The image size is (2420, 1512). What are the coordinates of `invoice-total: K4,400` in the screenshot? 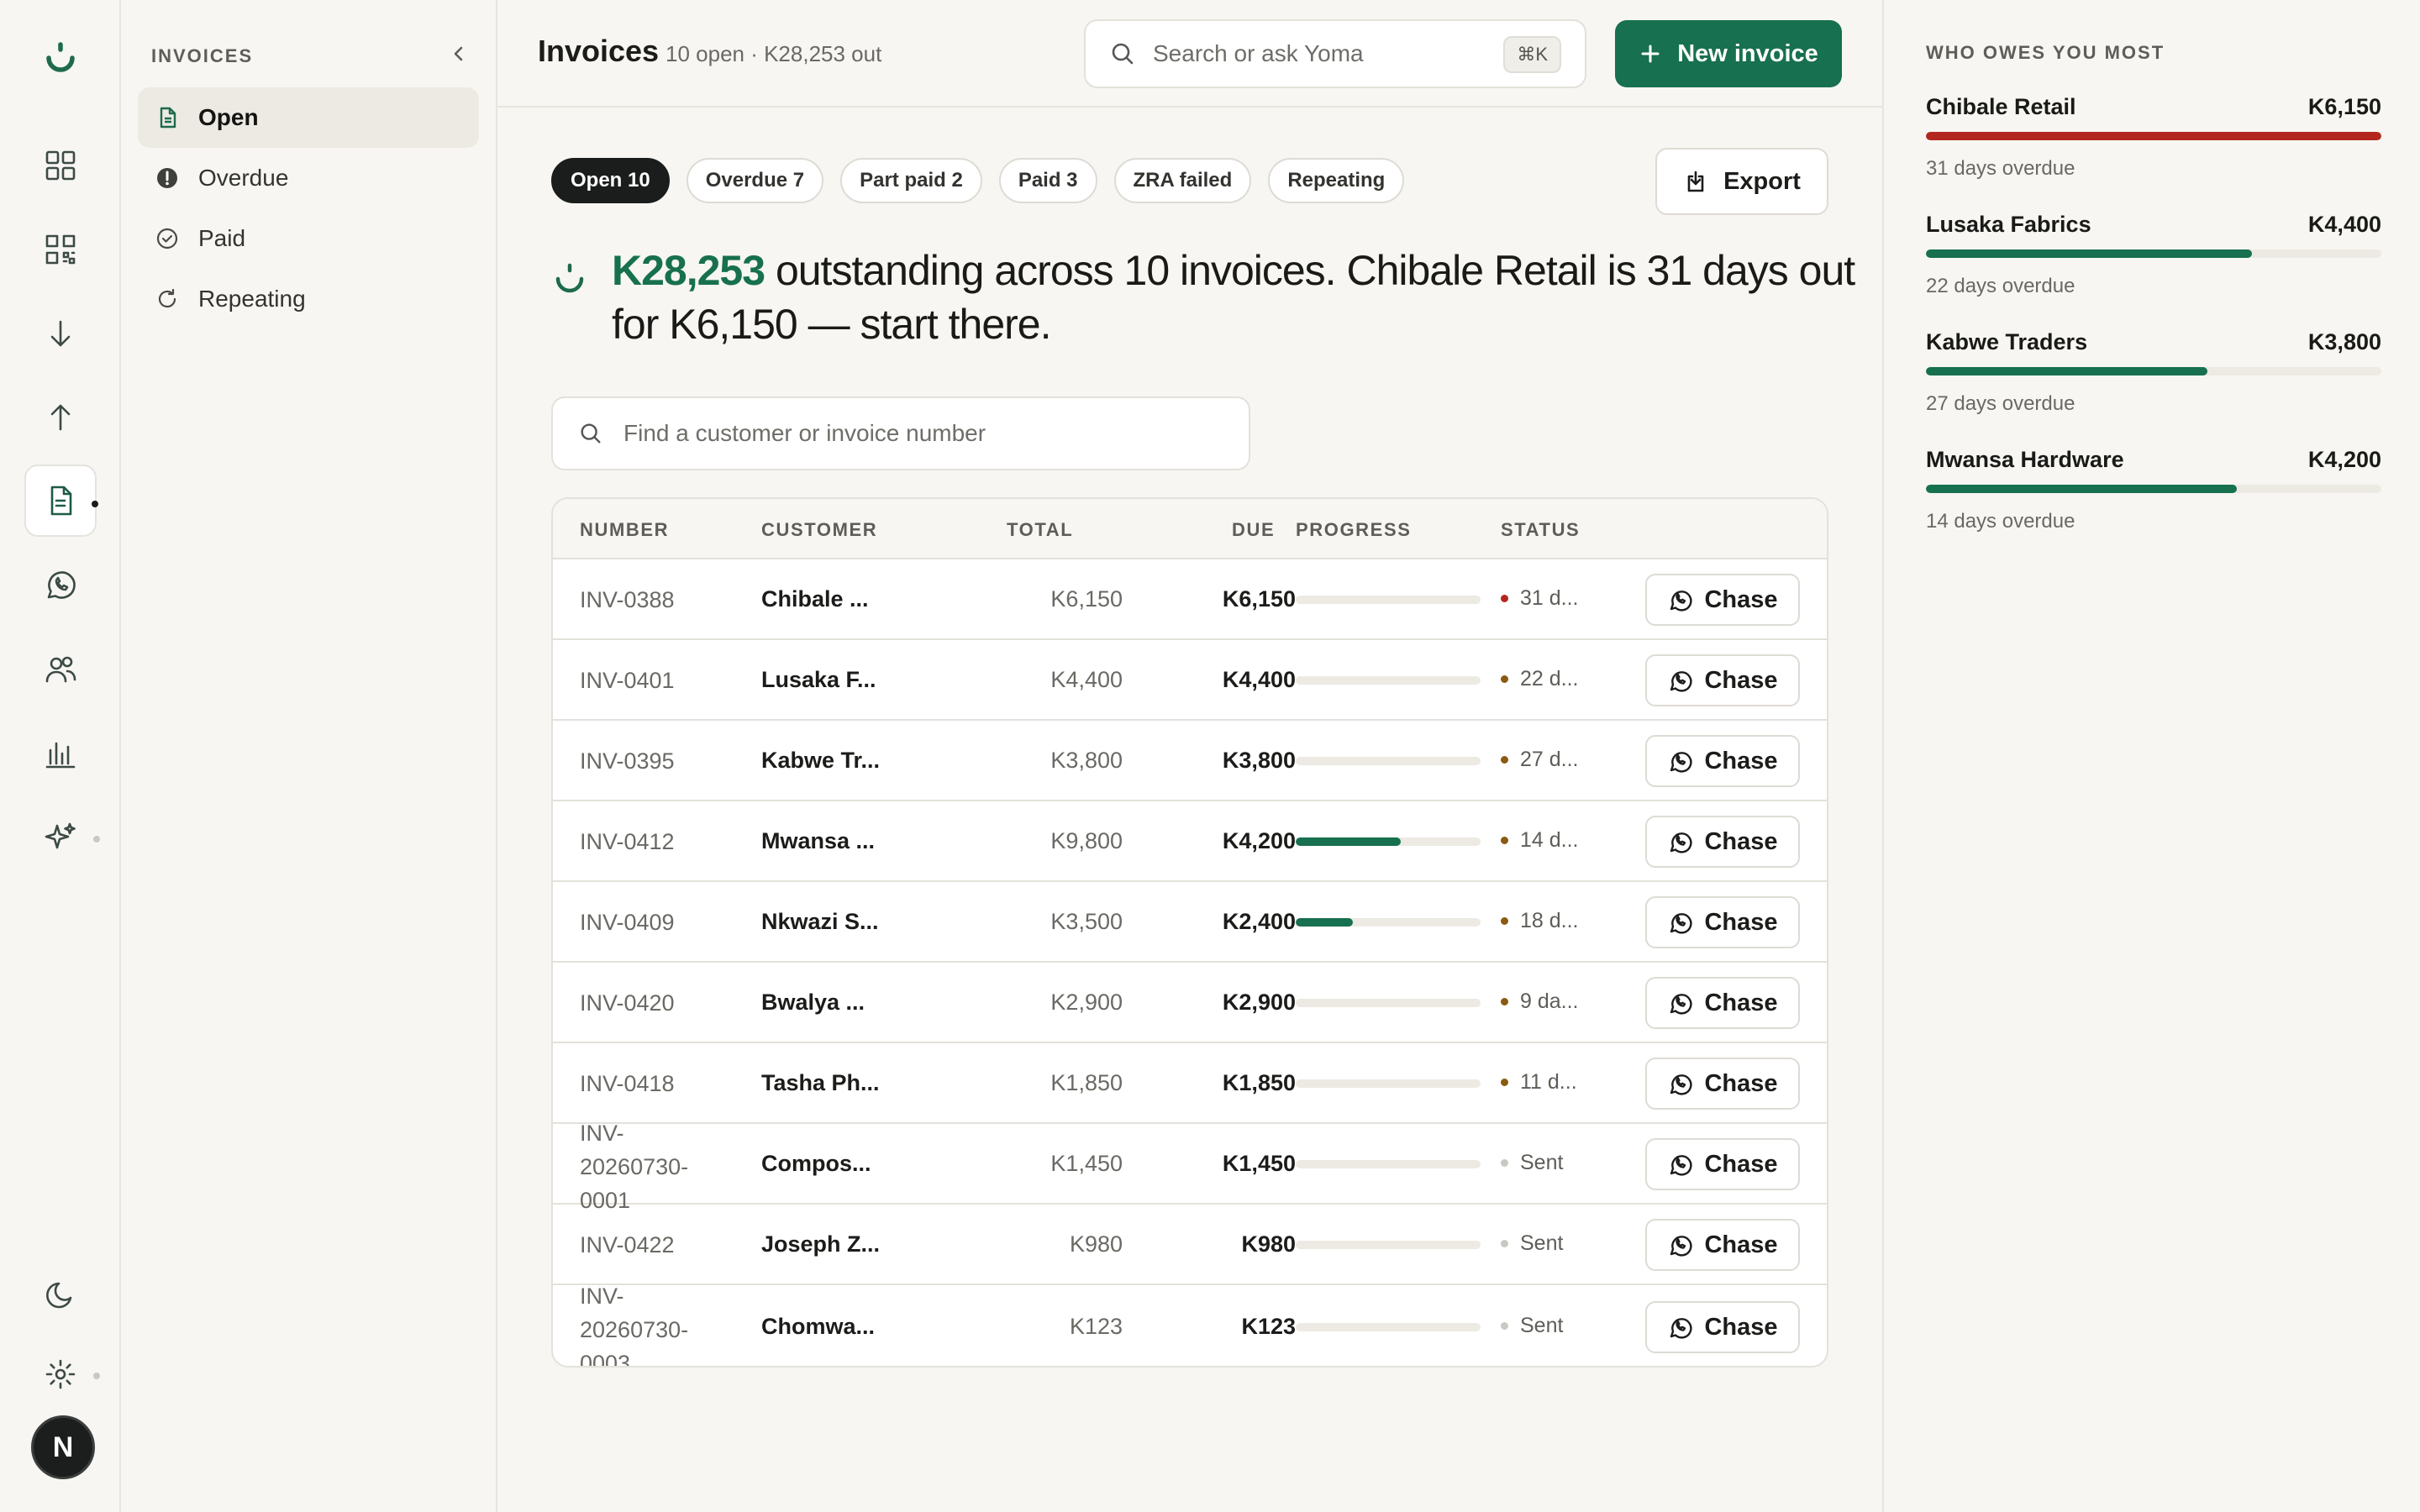 It's located at (1086, 679).